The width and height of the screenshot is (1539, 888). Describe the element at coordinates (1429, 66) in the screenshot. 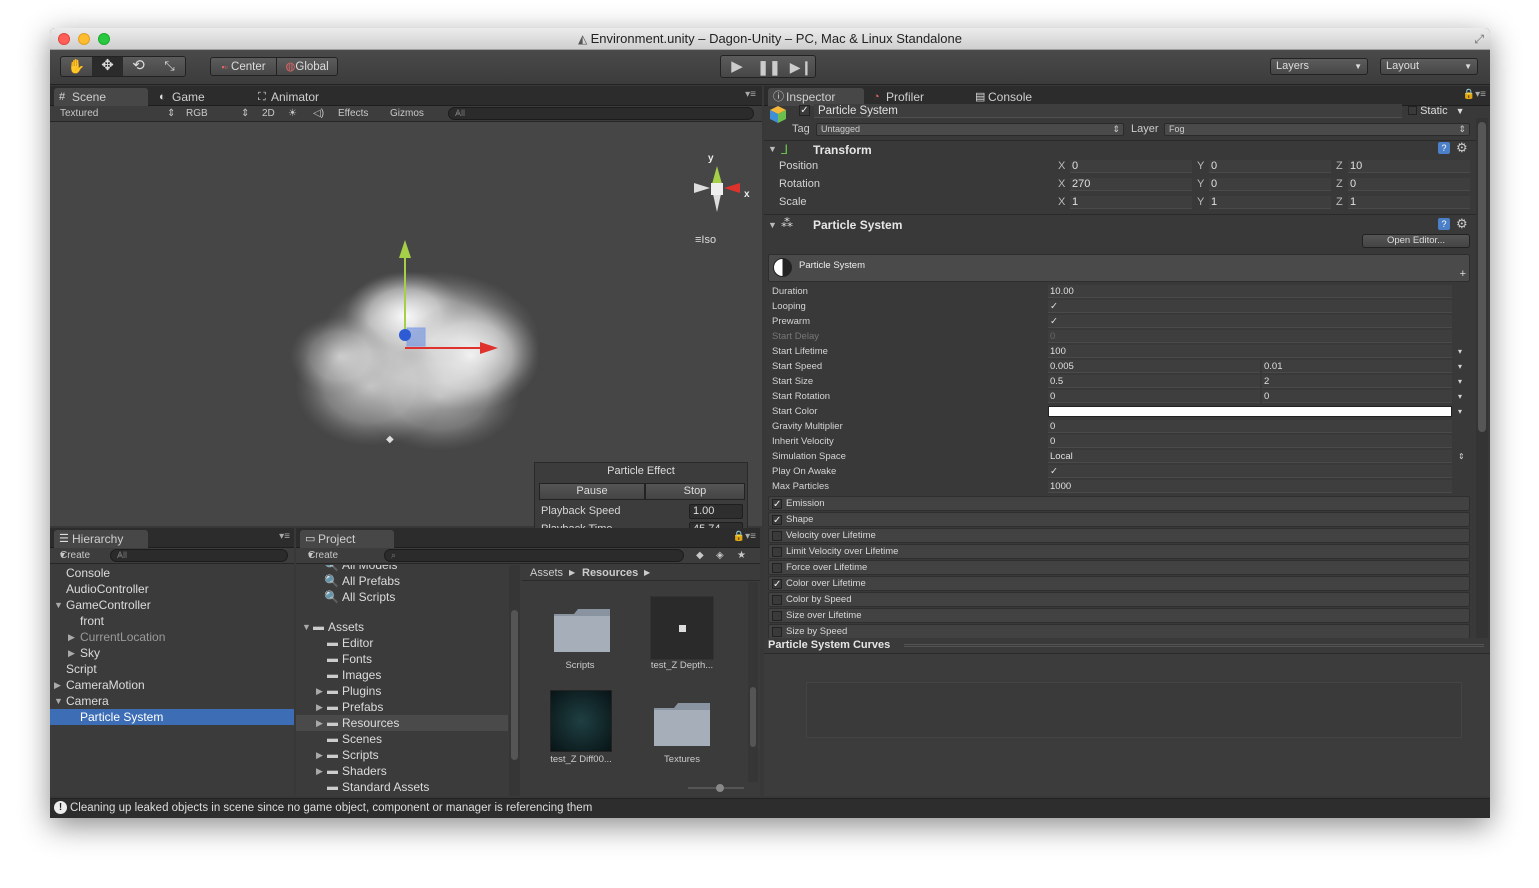

I see `layout-dropdown: Layout ▼` at that location.